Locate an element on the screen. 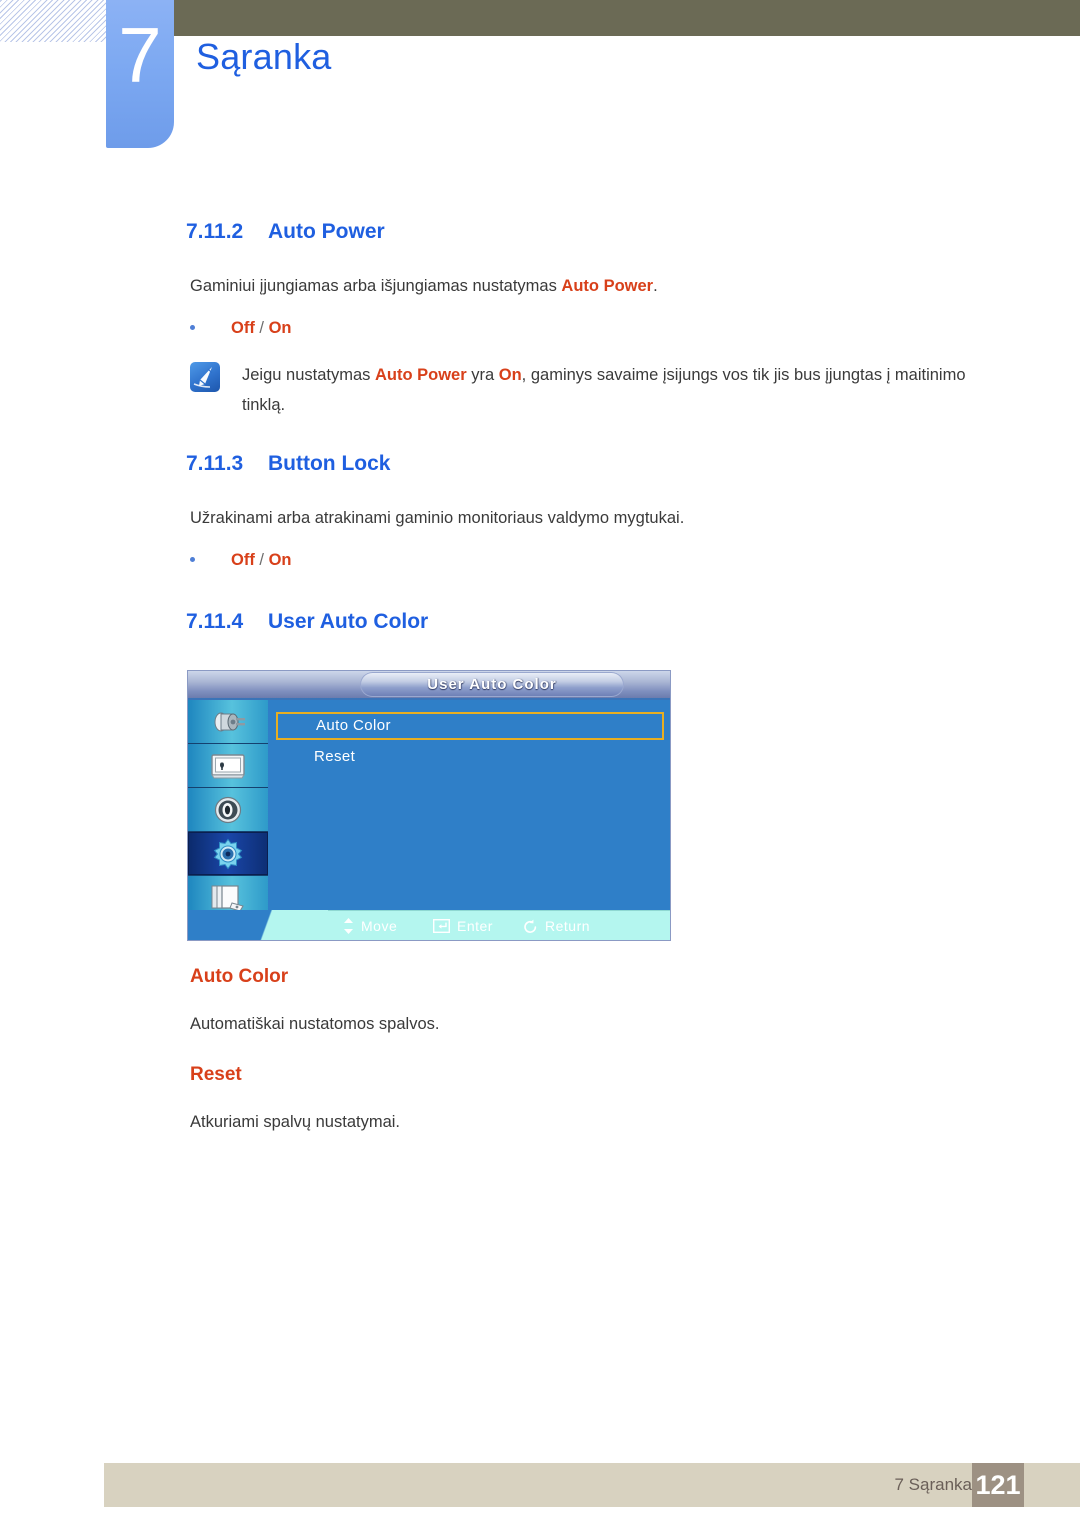  page-header: 7 Sąranka is located at coordinates (540, 90).